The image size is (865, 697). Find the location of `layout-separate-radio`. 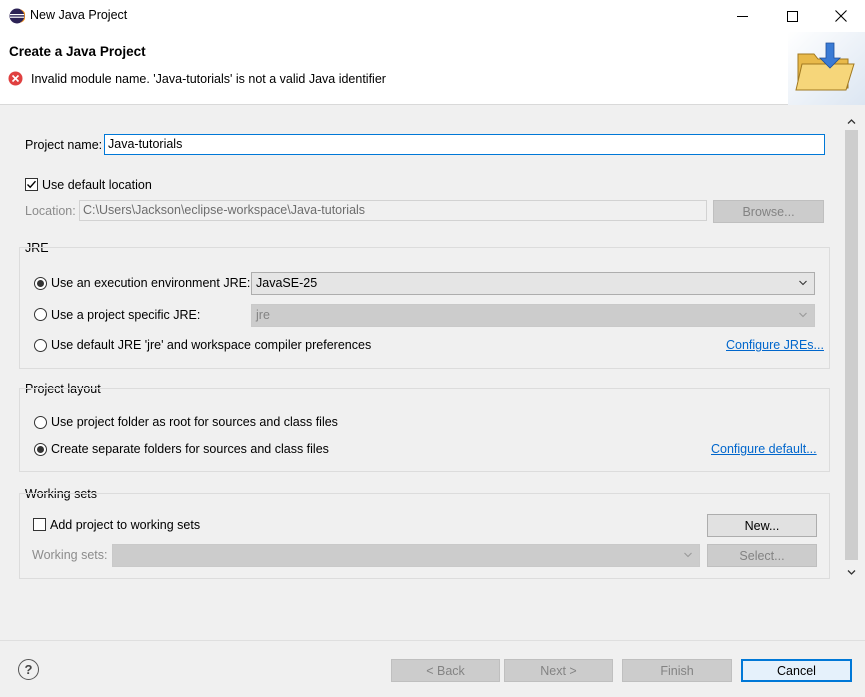

layout-separate-radio is located at coordinates (40, 449).